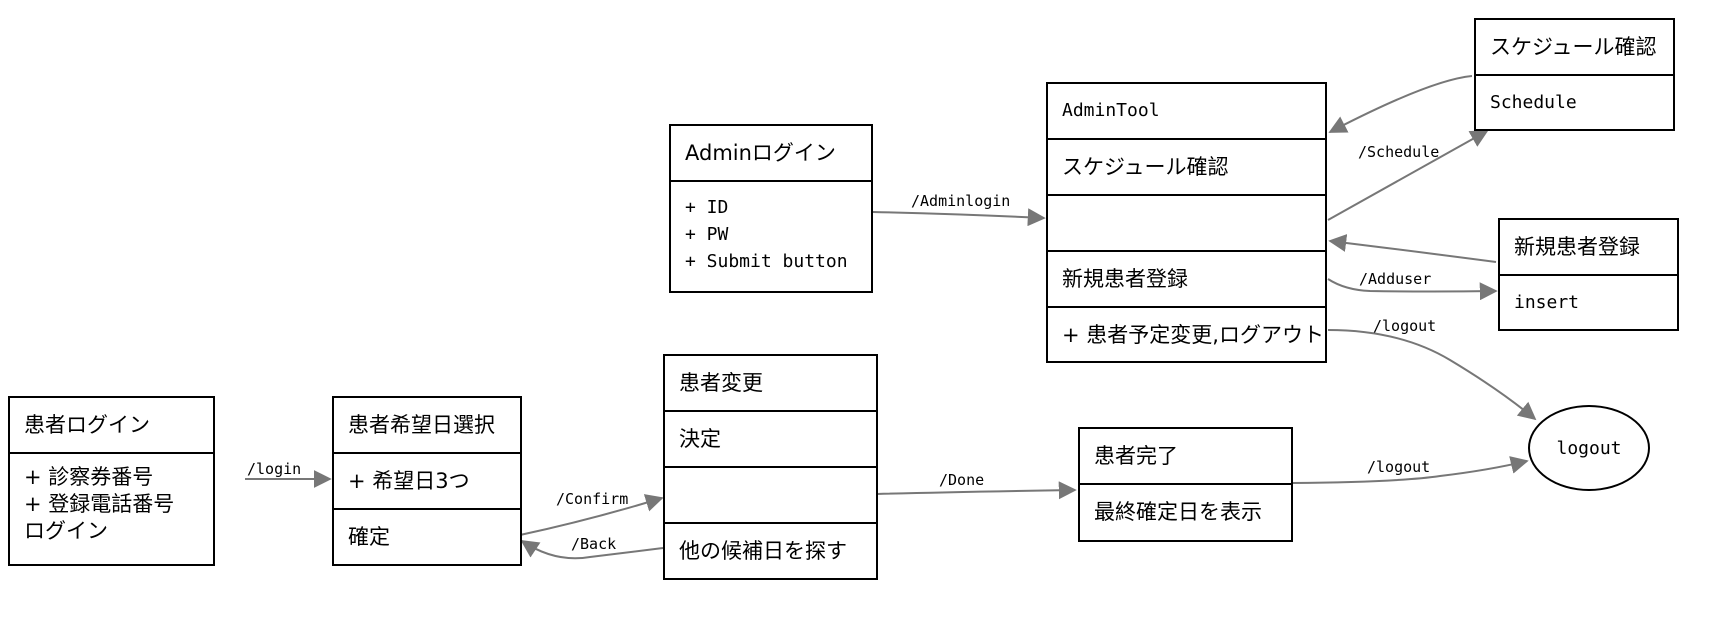  What do you see at coordinates (111, 426) in the screenshot?
I see `node-title: 患者ログイン` at bounding box center [111, 426].